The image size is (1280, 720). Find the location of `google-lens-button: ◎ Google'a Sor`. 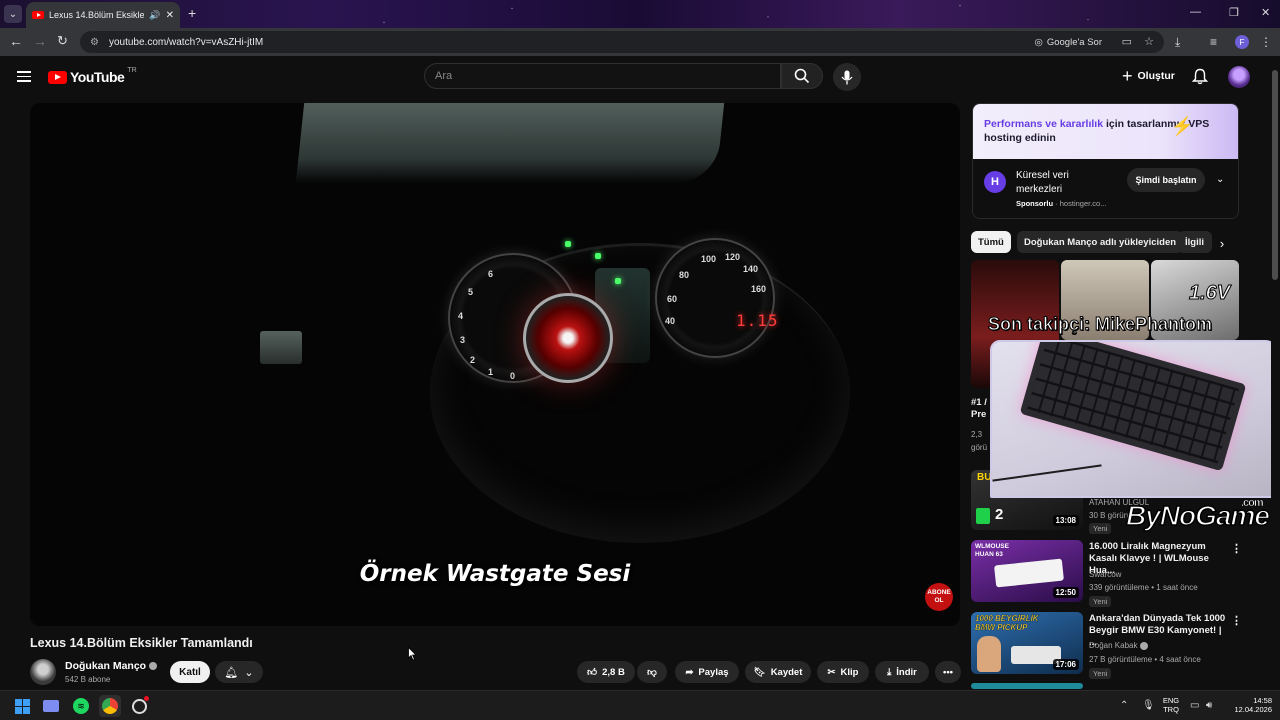

google-lens-button: ◎ Google'a Sor is located at coordinates (1068, 42).